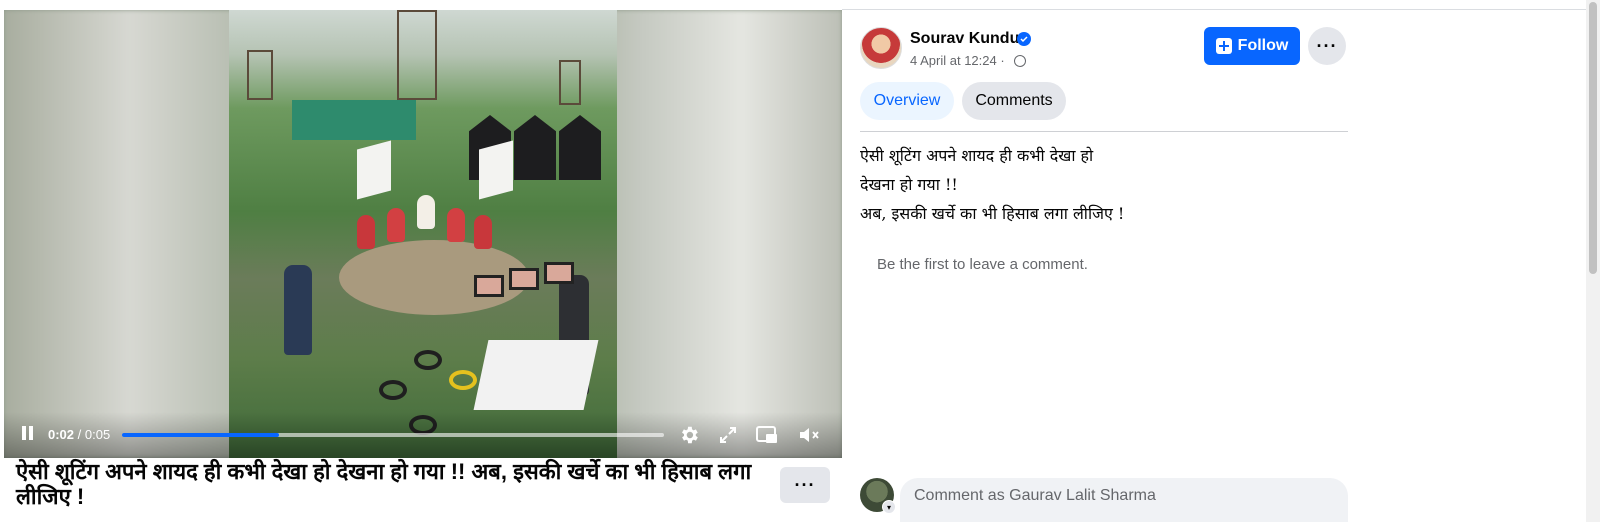  I want to click on post-more-button: ···, so click(1327, 46).